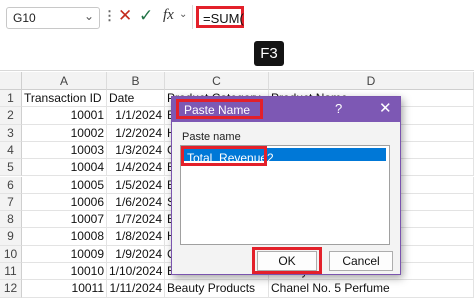  What do you see at coordinates (11, 185) in the screenshot?
I see `row-header: 6` at bounding box center [11, 185].